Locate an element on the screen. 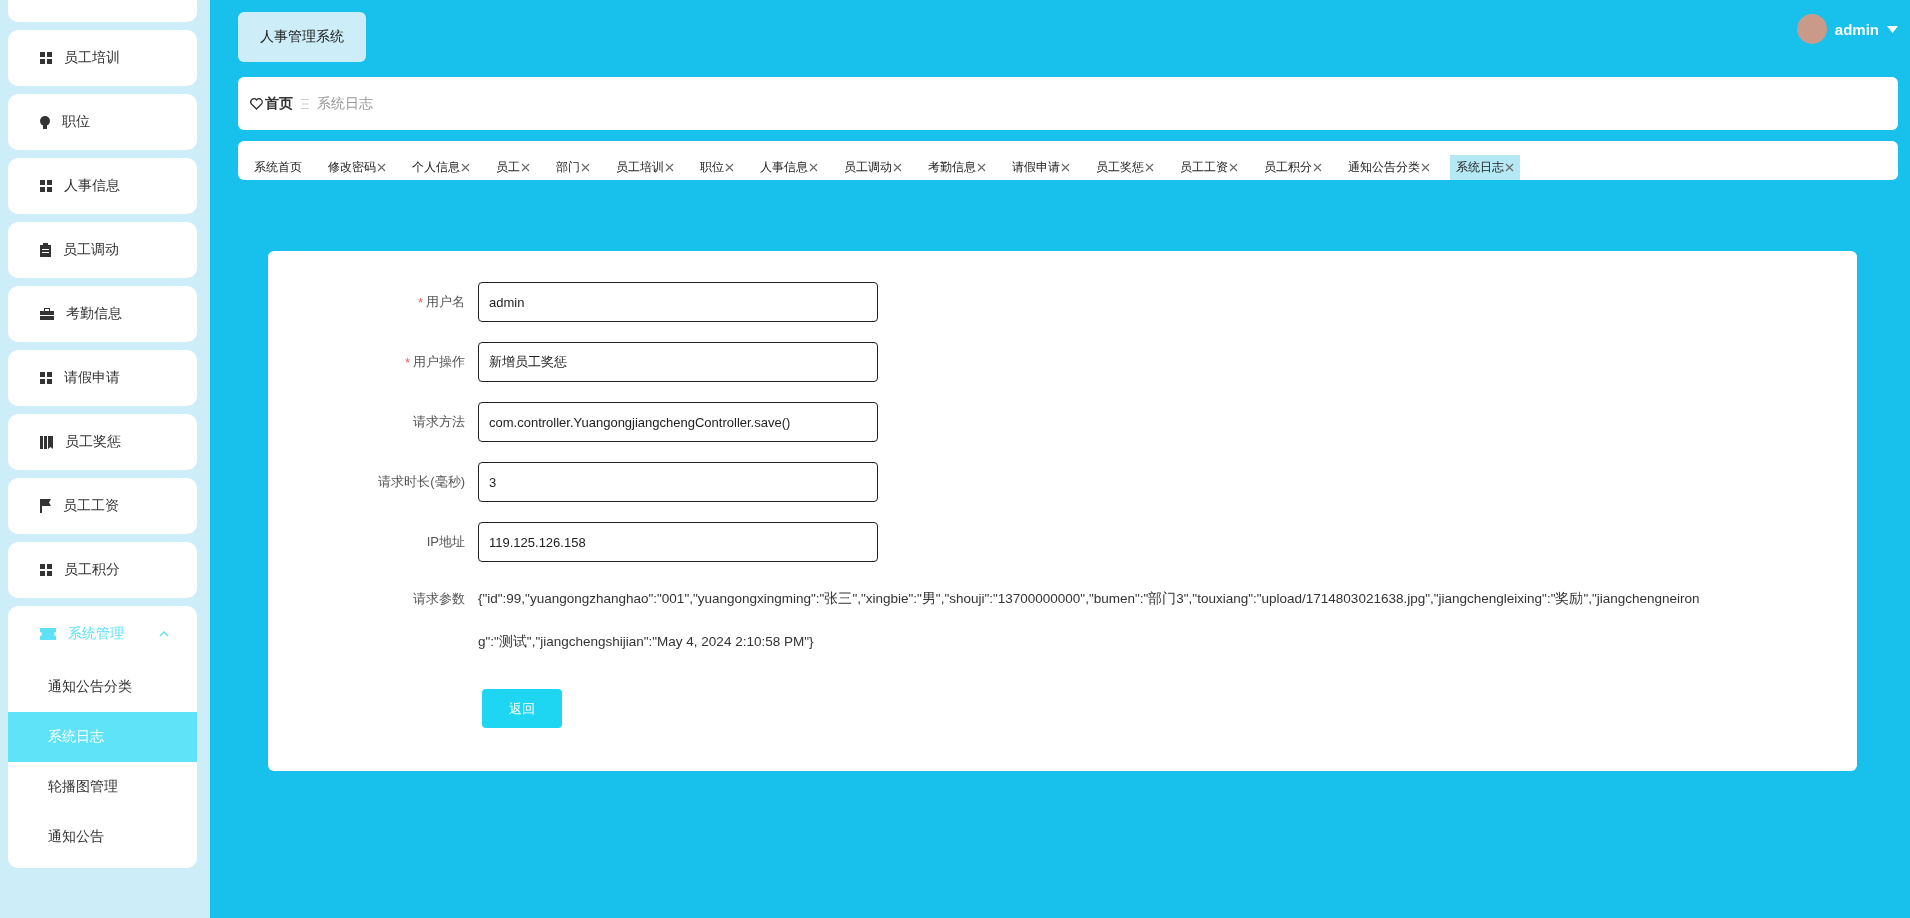 This screenshot has height=918, width=1910. input-field: 新增员工奖惩 is located at coordinates (678, 362).